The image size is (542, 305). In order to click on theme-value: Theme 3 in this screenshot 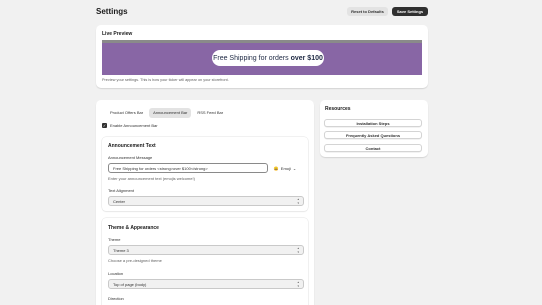, I will do `click(121, 250)`.